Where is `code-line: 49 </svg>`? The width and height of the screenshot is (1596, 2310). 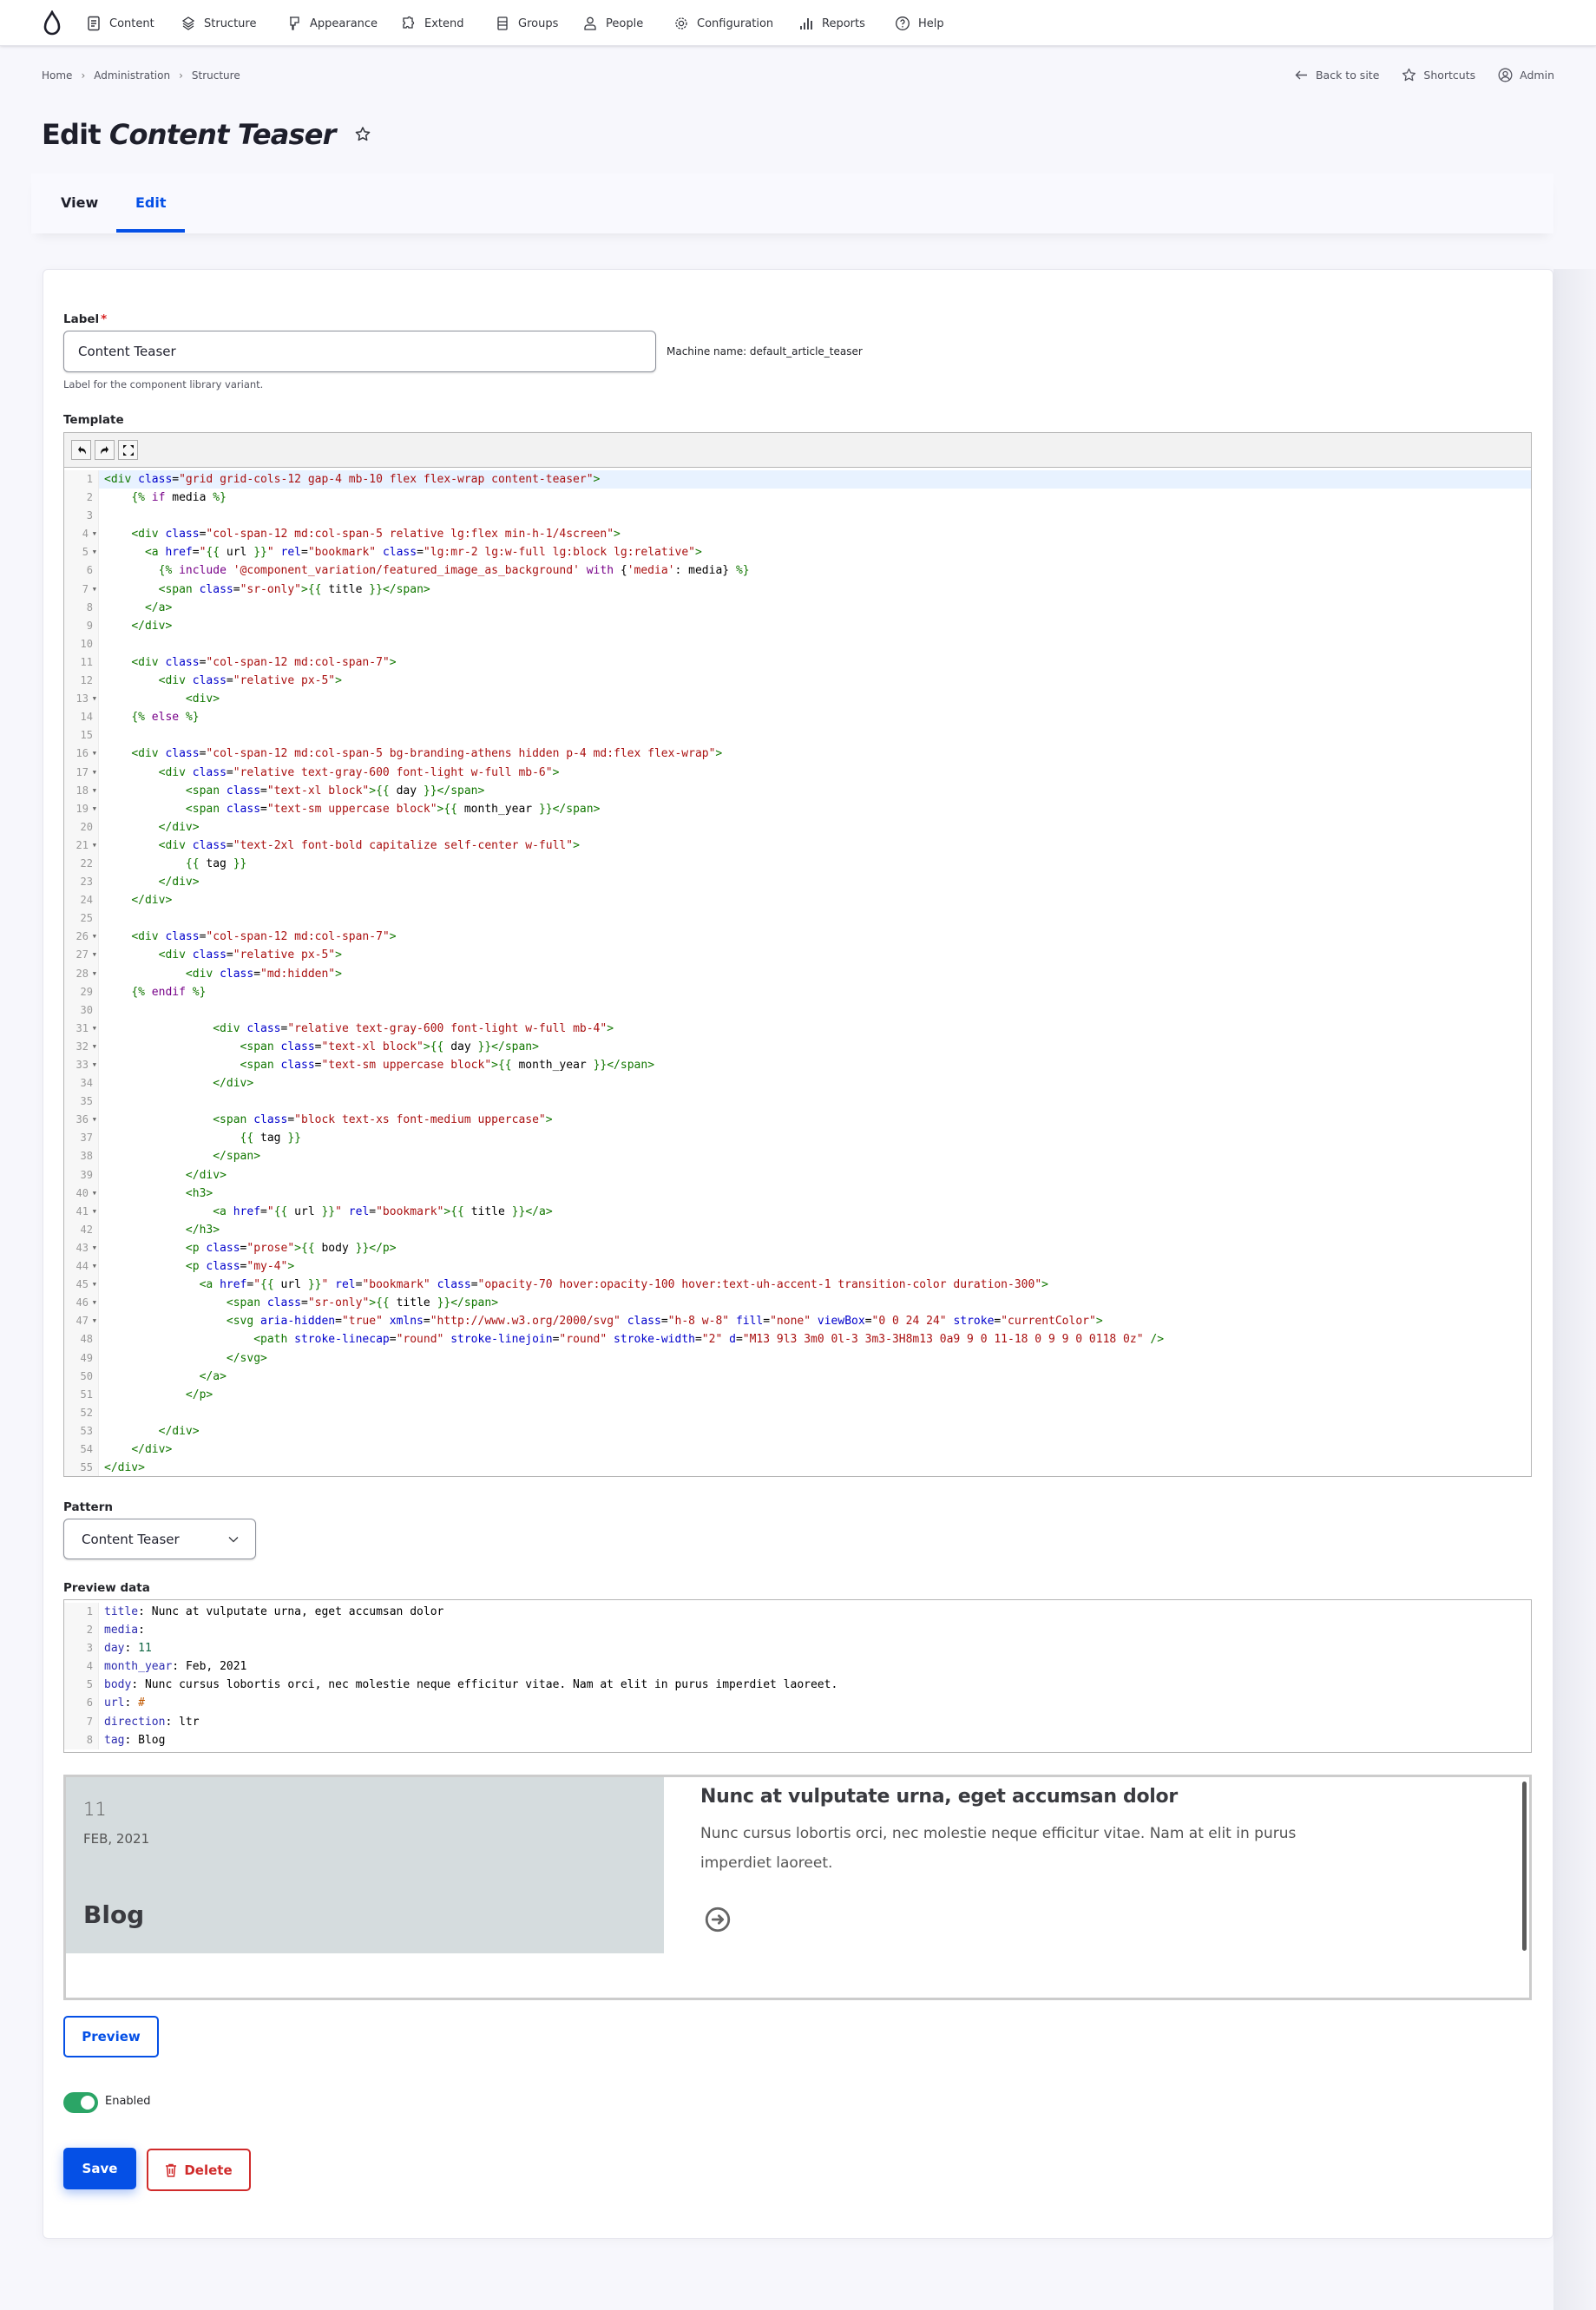 code-line: 49 </svg> is located at coordinates (797, 1358).